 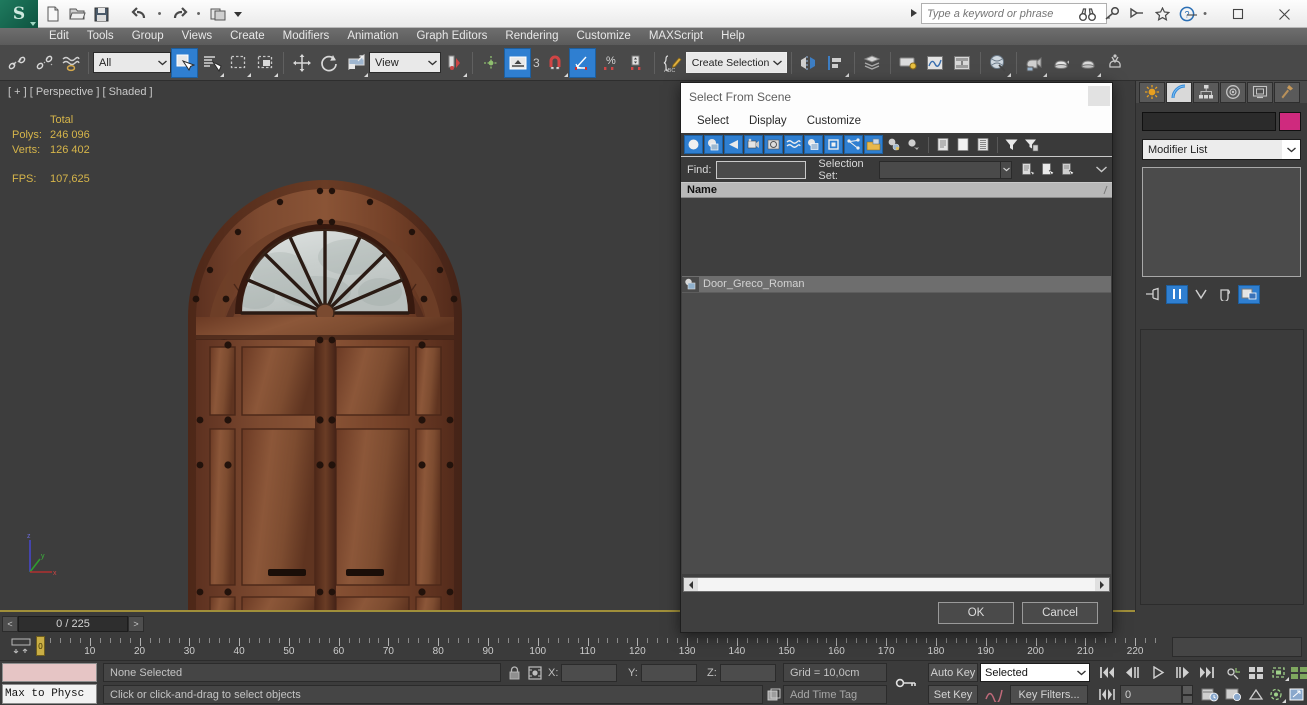 I want to click on prev-key-button: <, so click(x=10, y=624).